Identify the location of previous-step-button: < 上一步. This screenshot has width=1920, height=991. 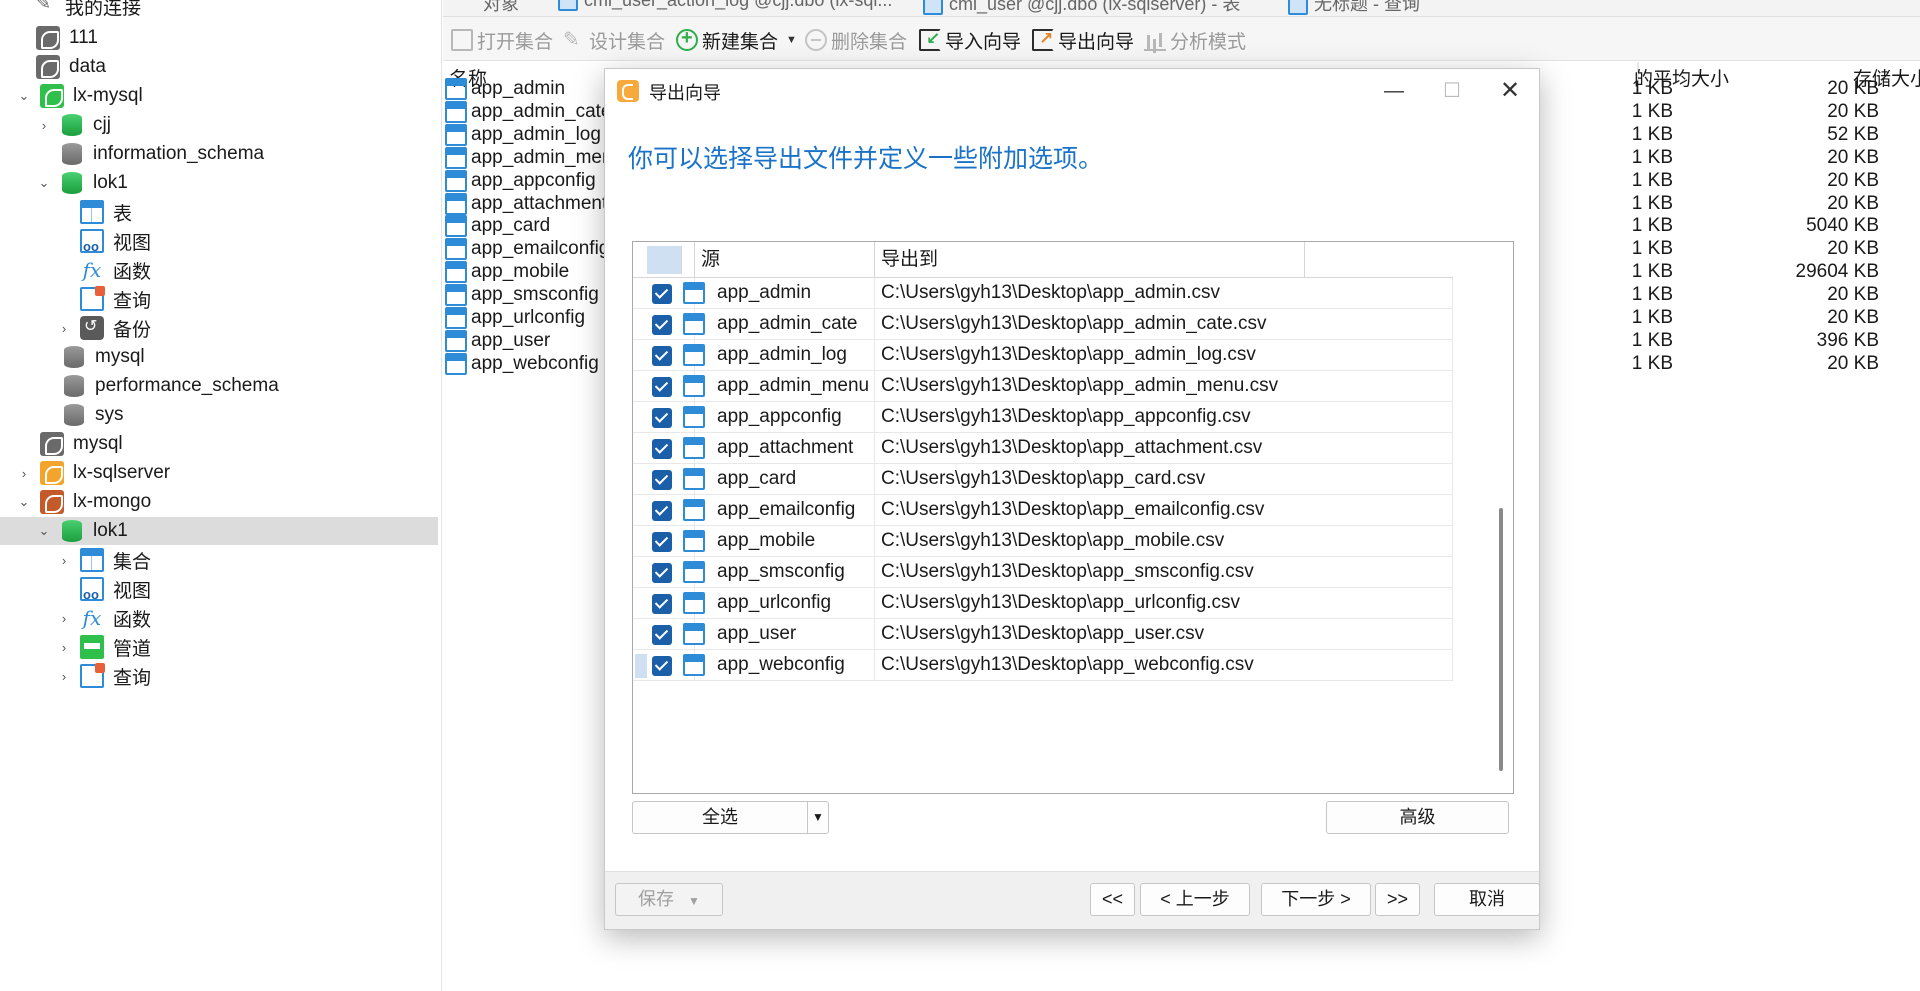
(1195, 899).